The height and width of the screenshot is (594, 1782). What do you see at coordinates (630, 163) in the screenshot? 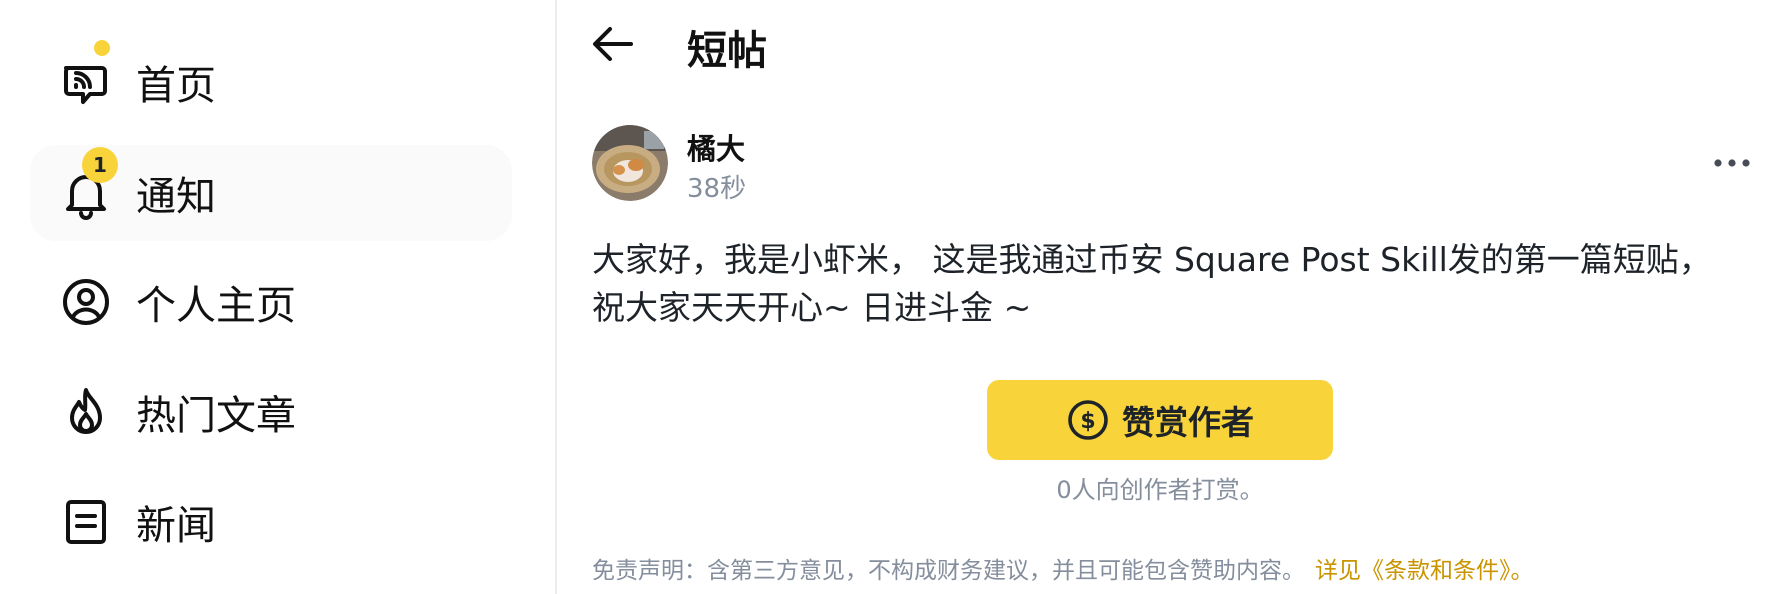
I see `author-avatar` at bounding box center [630, 163].